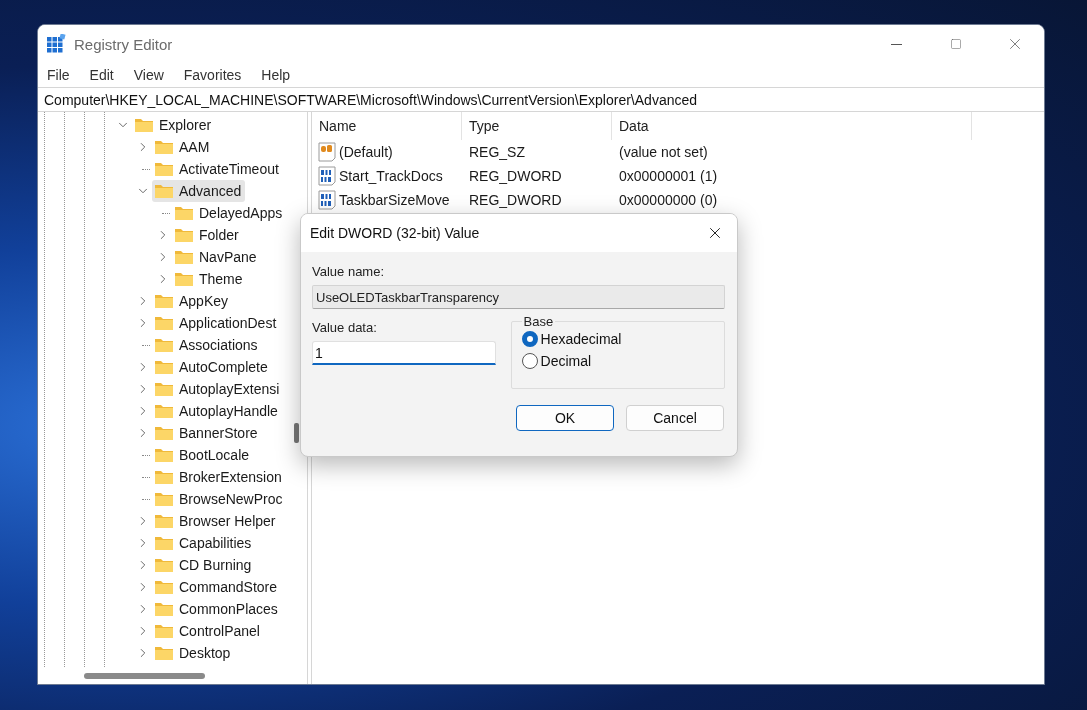 The height and width of the screenshot is (710, 1087). I want to click on input-field: UseOLEDTaskbarTransparency, so click(518, 297).